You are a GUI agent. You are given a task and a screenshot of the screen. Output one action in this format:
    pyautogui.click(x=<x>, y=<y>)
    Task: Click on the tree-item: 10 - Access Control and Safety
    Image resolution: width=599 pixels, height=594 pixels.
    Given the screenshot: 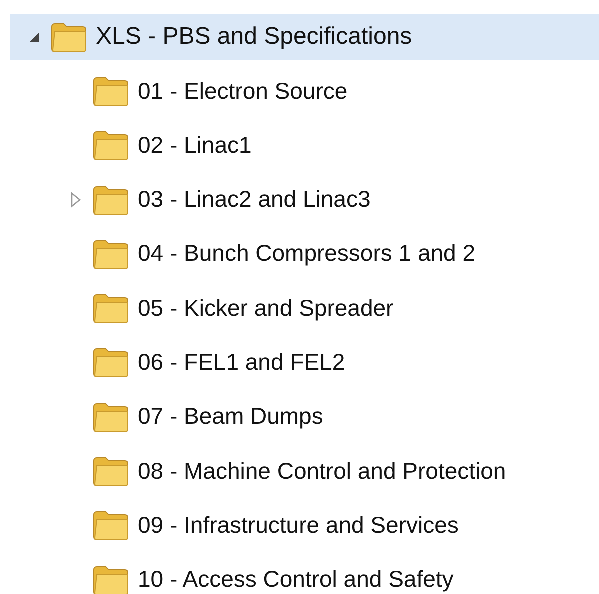 What is the action you would take?
    pyautogui.click(x=304, y=579)
    